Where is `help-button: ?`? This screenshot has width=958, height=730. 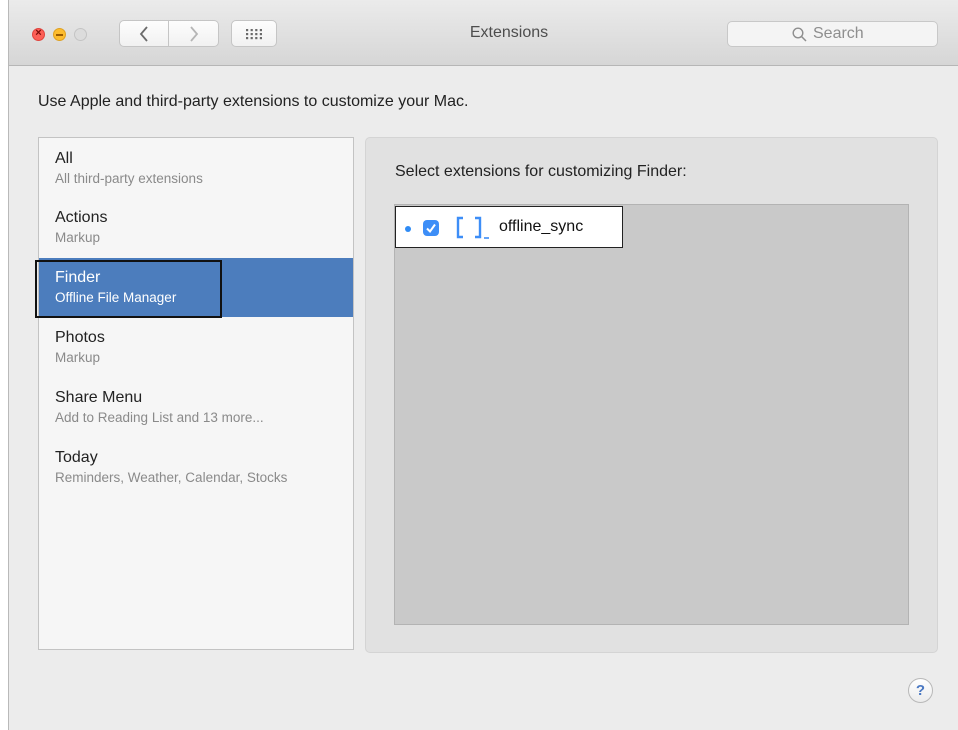 help-button: ? is located at coordinates (920, 690).